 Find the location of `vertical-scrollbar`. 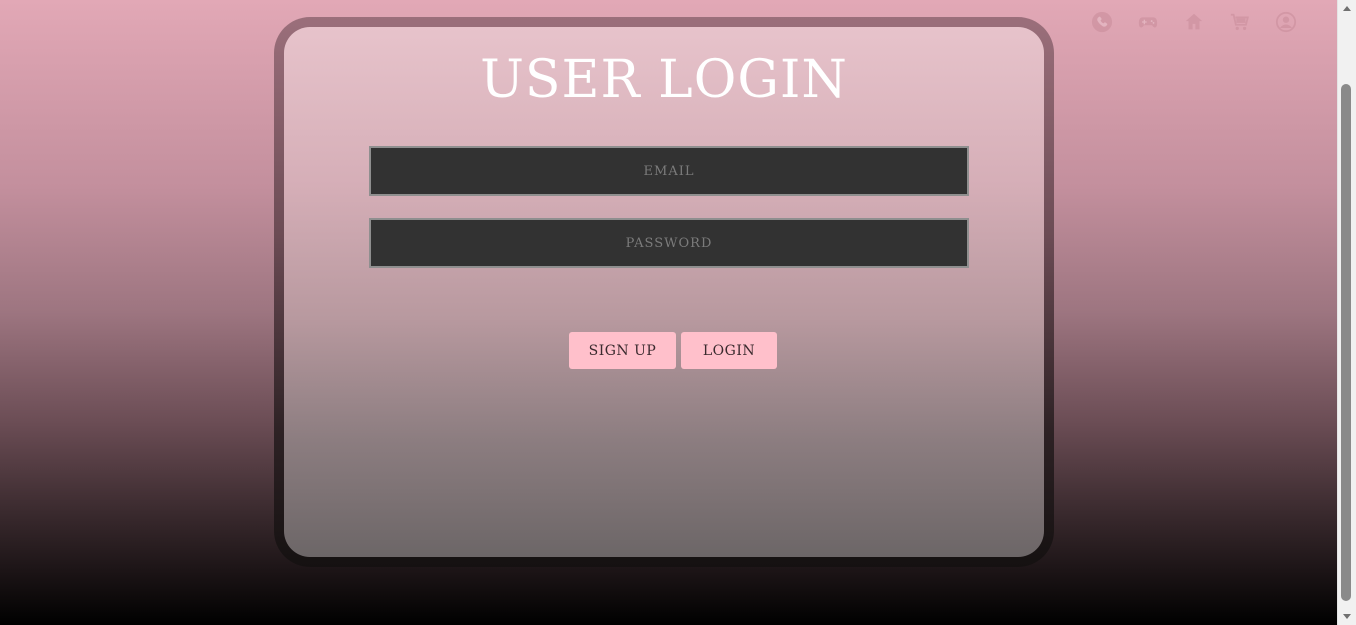

vertical-scrollbar is located at coordinates (1346, 312).